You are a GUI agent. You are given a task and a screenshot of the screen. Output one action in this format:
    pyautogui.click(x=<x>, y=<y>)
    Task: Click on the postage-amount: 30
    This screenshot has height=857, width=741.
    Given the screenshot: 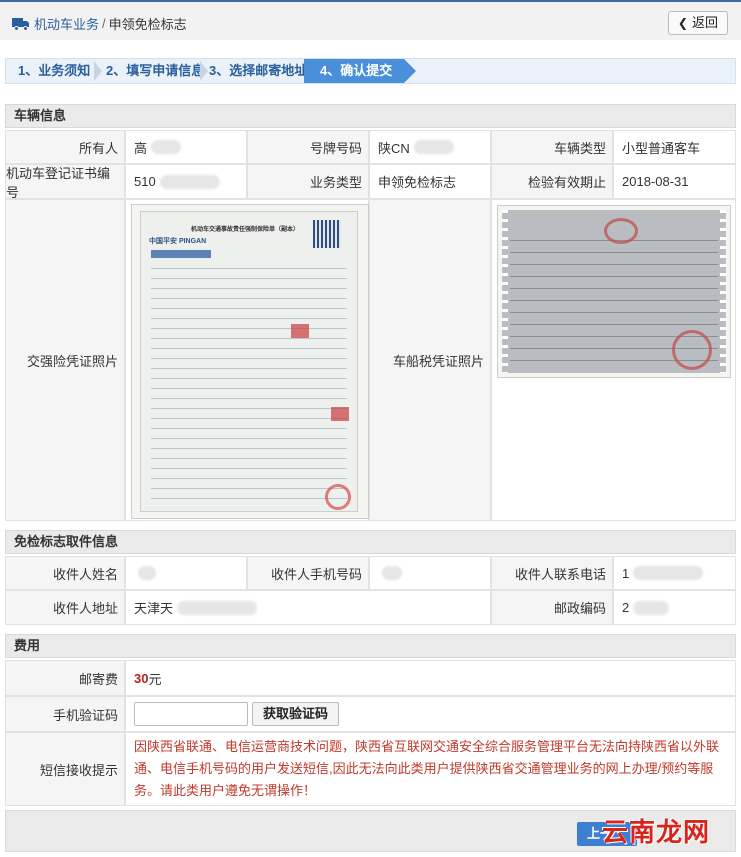 What is the action you would take?
    pyautogui.click(x=141, y=678)
    